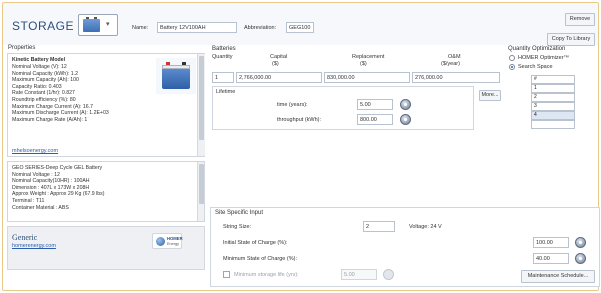  Describe the element at coordinates (168, 63) in the screenshot. I see `positive-terminal-icon` at that location.